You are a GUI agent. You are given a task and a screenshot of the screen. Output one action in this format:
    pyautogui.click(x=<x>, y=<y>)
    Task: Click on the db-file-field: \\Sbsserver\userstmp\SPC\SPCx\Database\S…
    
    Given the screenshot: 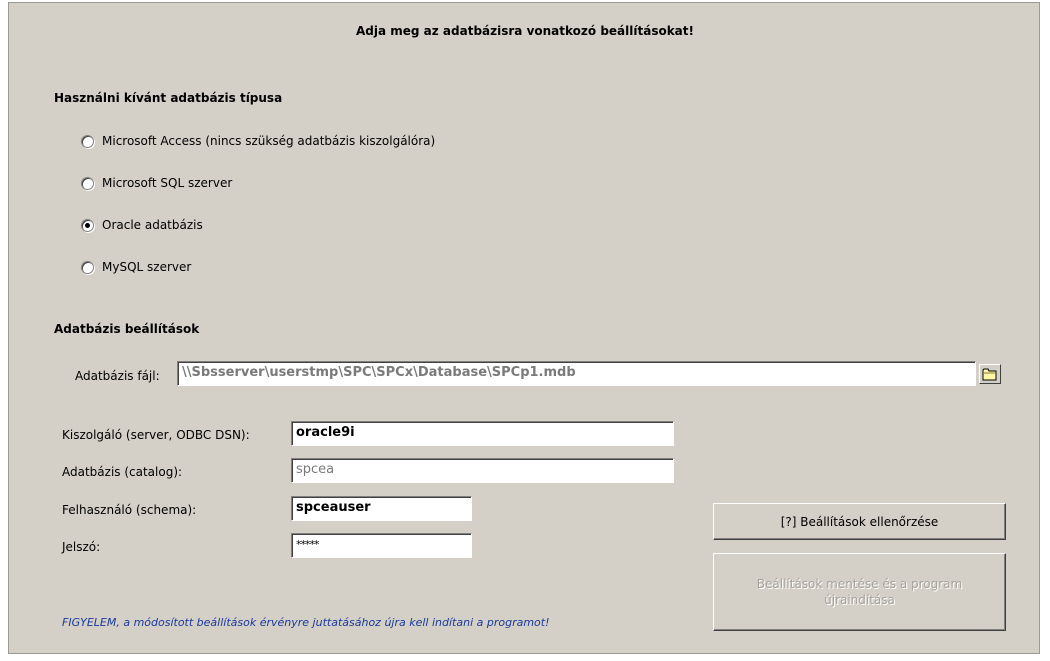 What is the action you would take?
    pyautogui.click(x=576, y=373)
    